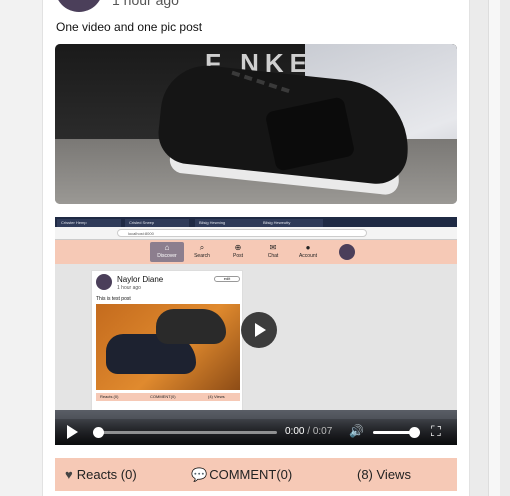 The height and width of the screenshot is (496, 510). Describe the element at coordinates (72, 432) in the screenshot. I see `play-button` at that location.